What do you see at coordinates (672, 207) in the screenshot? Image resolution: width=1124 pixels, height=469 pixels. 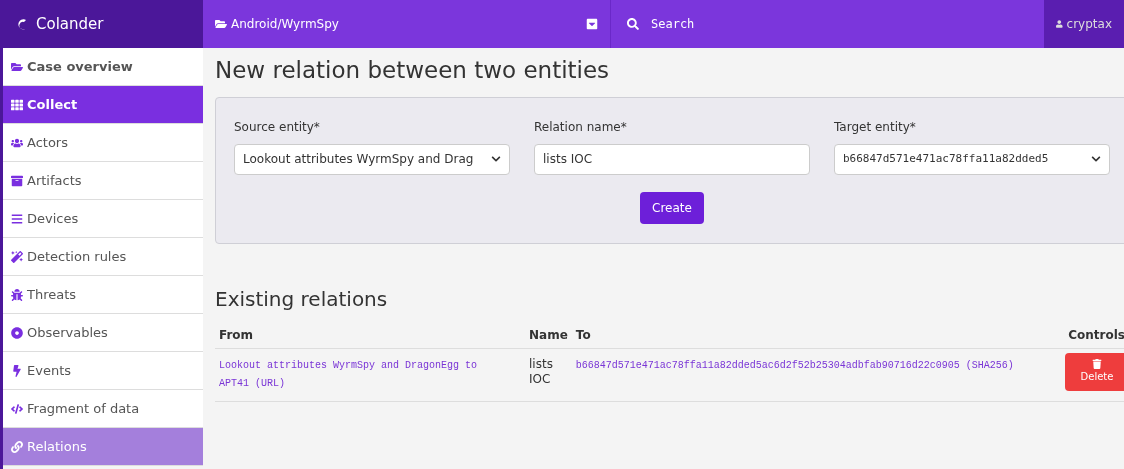 I see `create-button: Create` at bounding box center [672, 207].